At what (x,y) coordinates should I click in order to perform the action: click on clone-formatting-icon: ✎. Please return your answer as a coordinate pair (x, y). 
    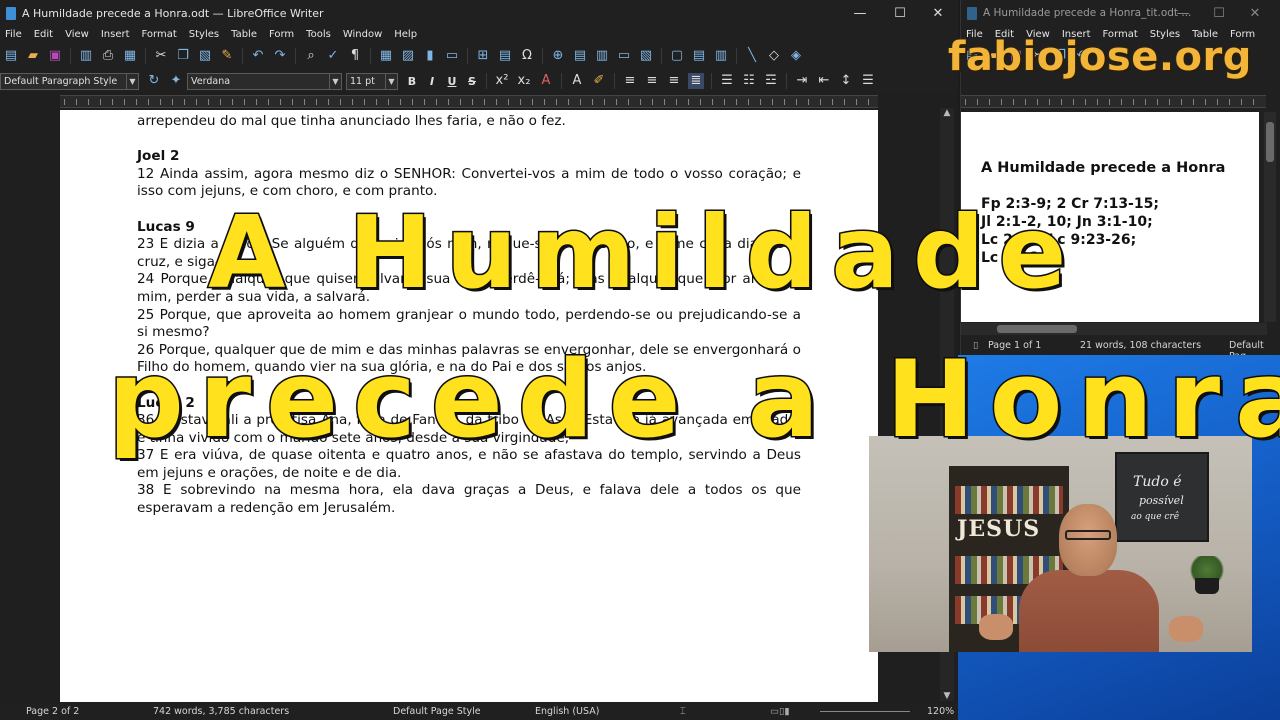
    Looking at the image, I should click on (227, 56).